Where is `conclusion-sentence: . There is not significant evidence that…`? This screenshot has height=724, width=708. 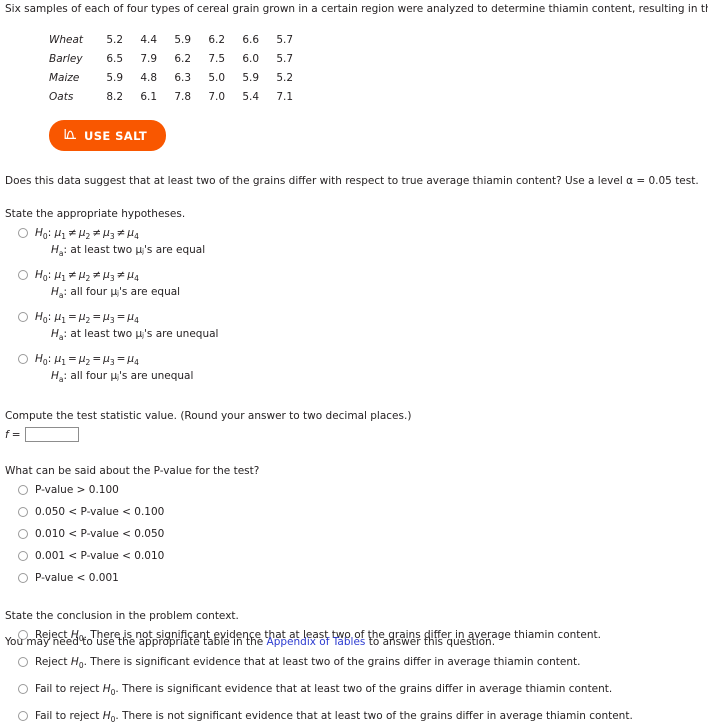 conclusion-sentence: . There is not significant evidence that… is located at coordinates (374, 716).